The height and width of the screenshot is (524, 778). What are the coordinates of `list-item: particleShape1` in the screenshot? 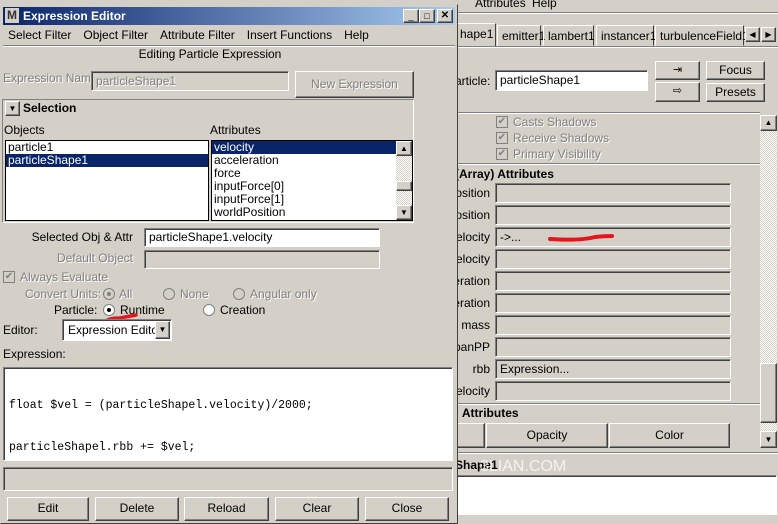 It's located at (107, 160).